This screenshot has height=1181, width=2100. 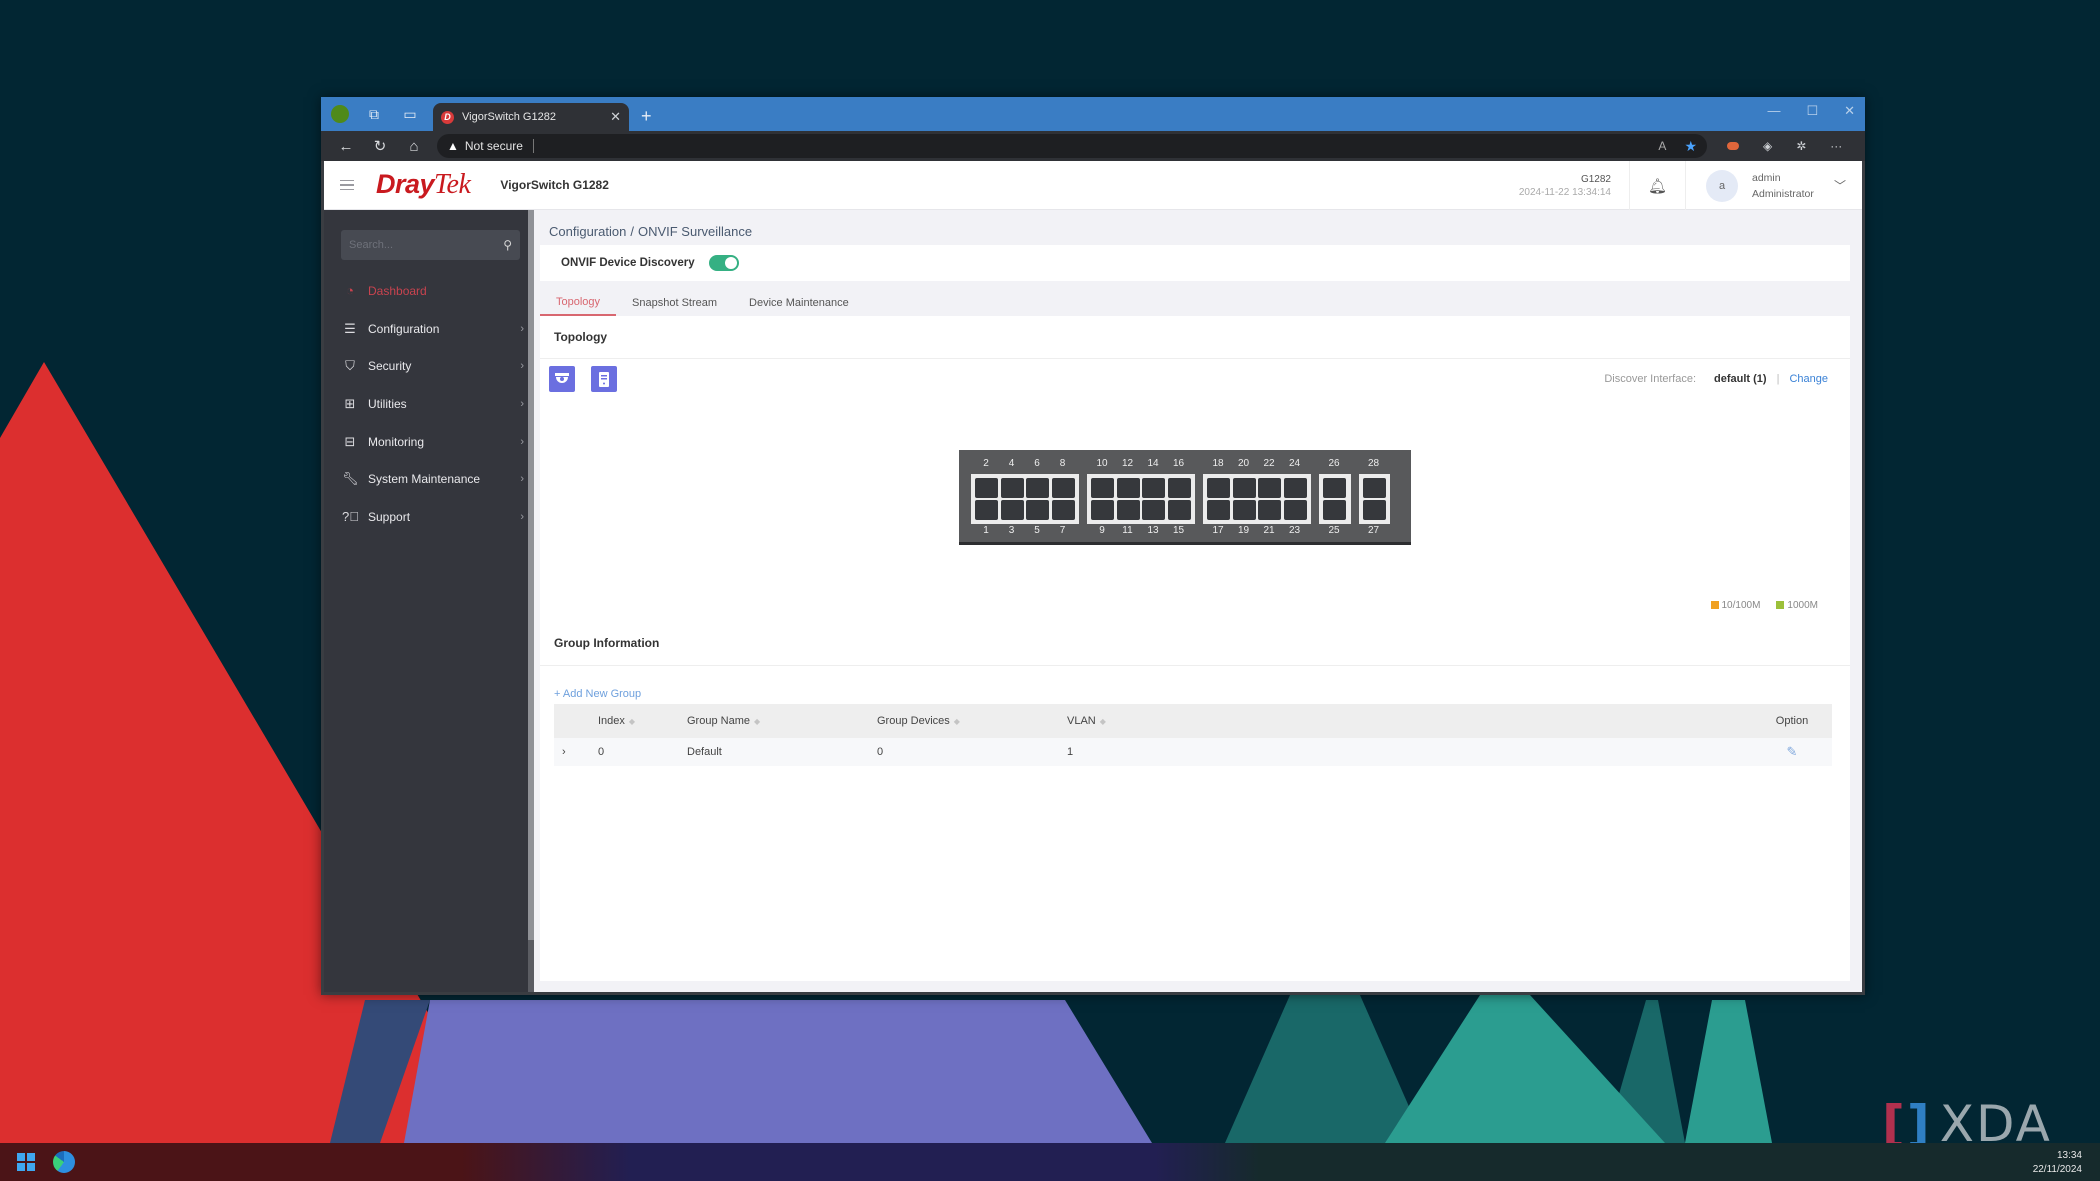 What do you see at coordinates (1658, 185) in the screenshot?
I see `notification-bell-icon: 🔔︎` at bounding box center [1658, 185].